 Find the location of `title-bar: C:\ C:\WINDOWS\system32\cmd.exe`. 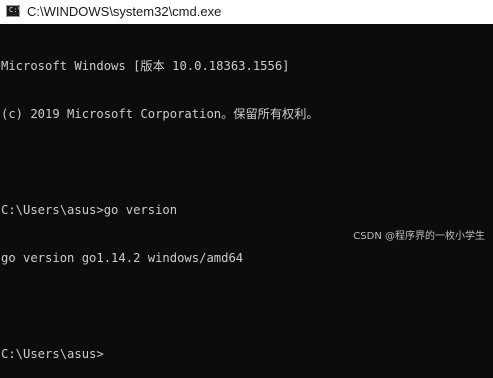

title-bar: C:\ C:\WINDOWS\system32\cmd.exe is located at coordinates (246, 12).